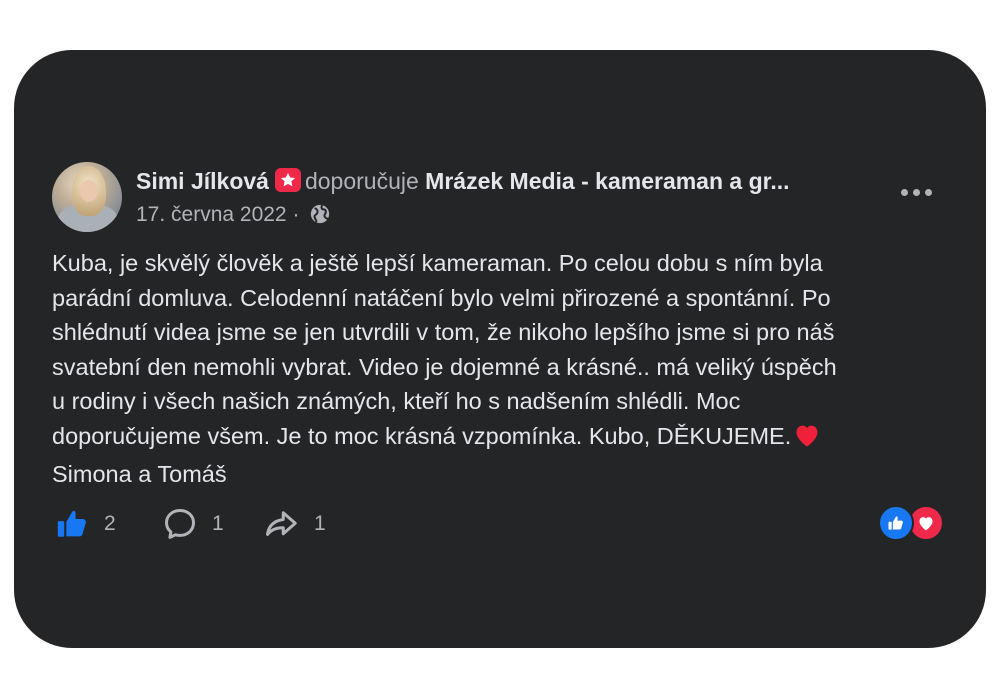 This screenshot has width=1000, height=700. What do you see at coordinates (361, 181) in the screenshot?
I see `recommends-verb: doporučuje` at bounding box center [361, 181].